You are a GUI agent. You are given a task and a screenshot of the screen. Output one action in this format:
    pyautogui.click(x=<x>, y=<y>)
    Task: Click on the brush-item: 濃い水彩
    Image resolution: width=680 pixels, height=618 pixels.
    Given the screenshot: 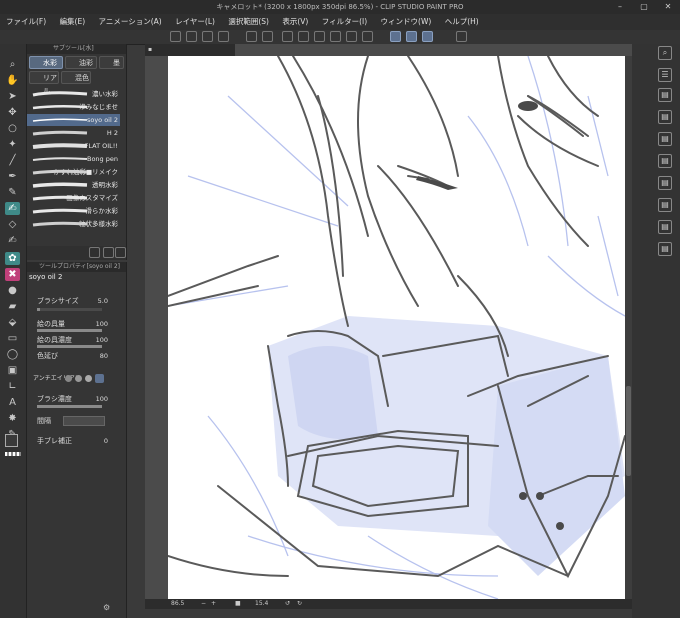 What is the action you would take?
    pyautogui.click(x=73, y=94)
    